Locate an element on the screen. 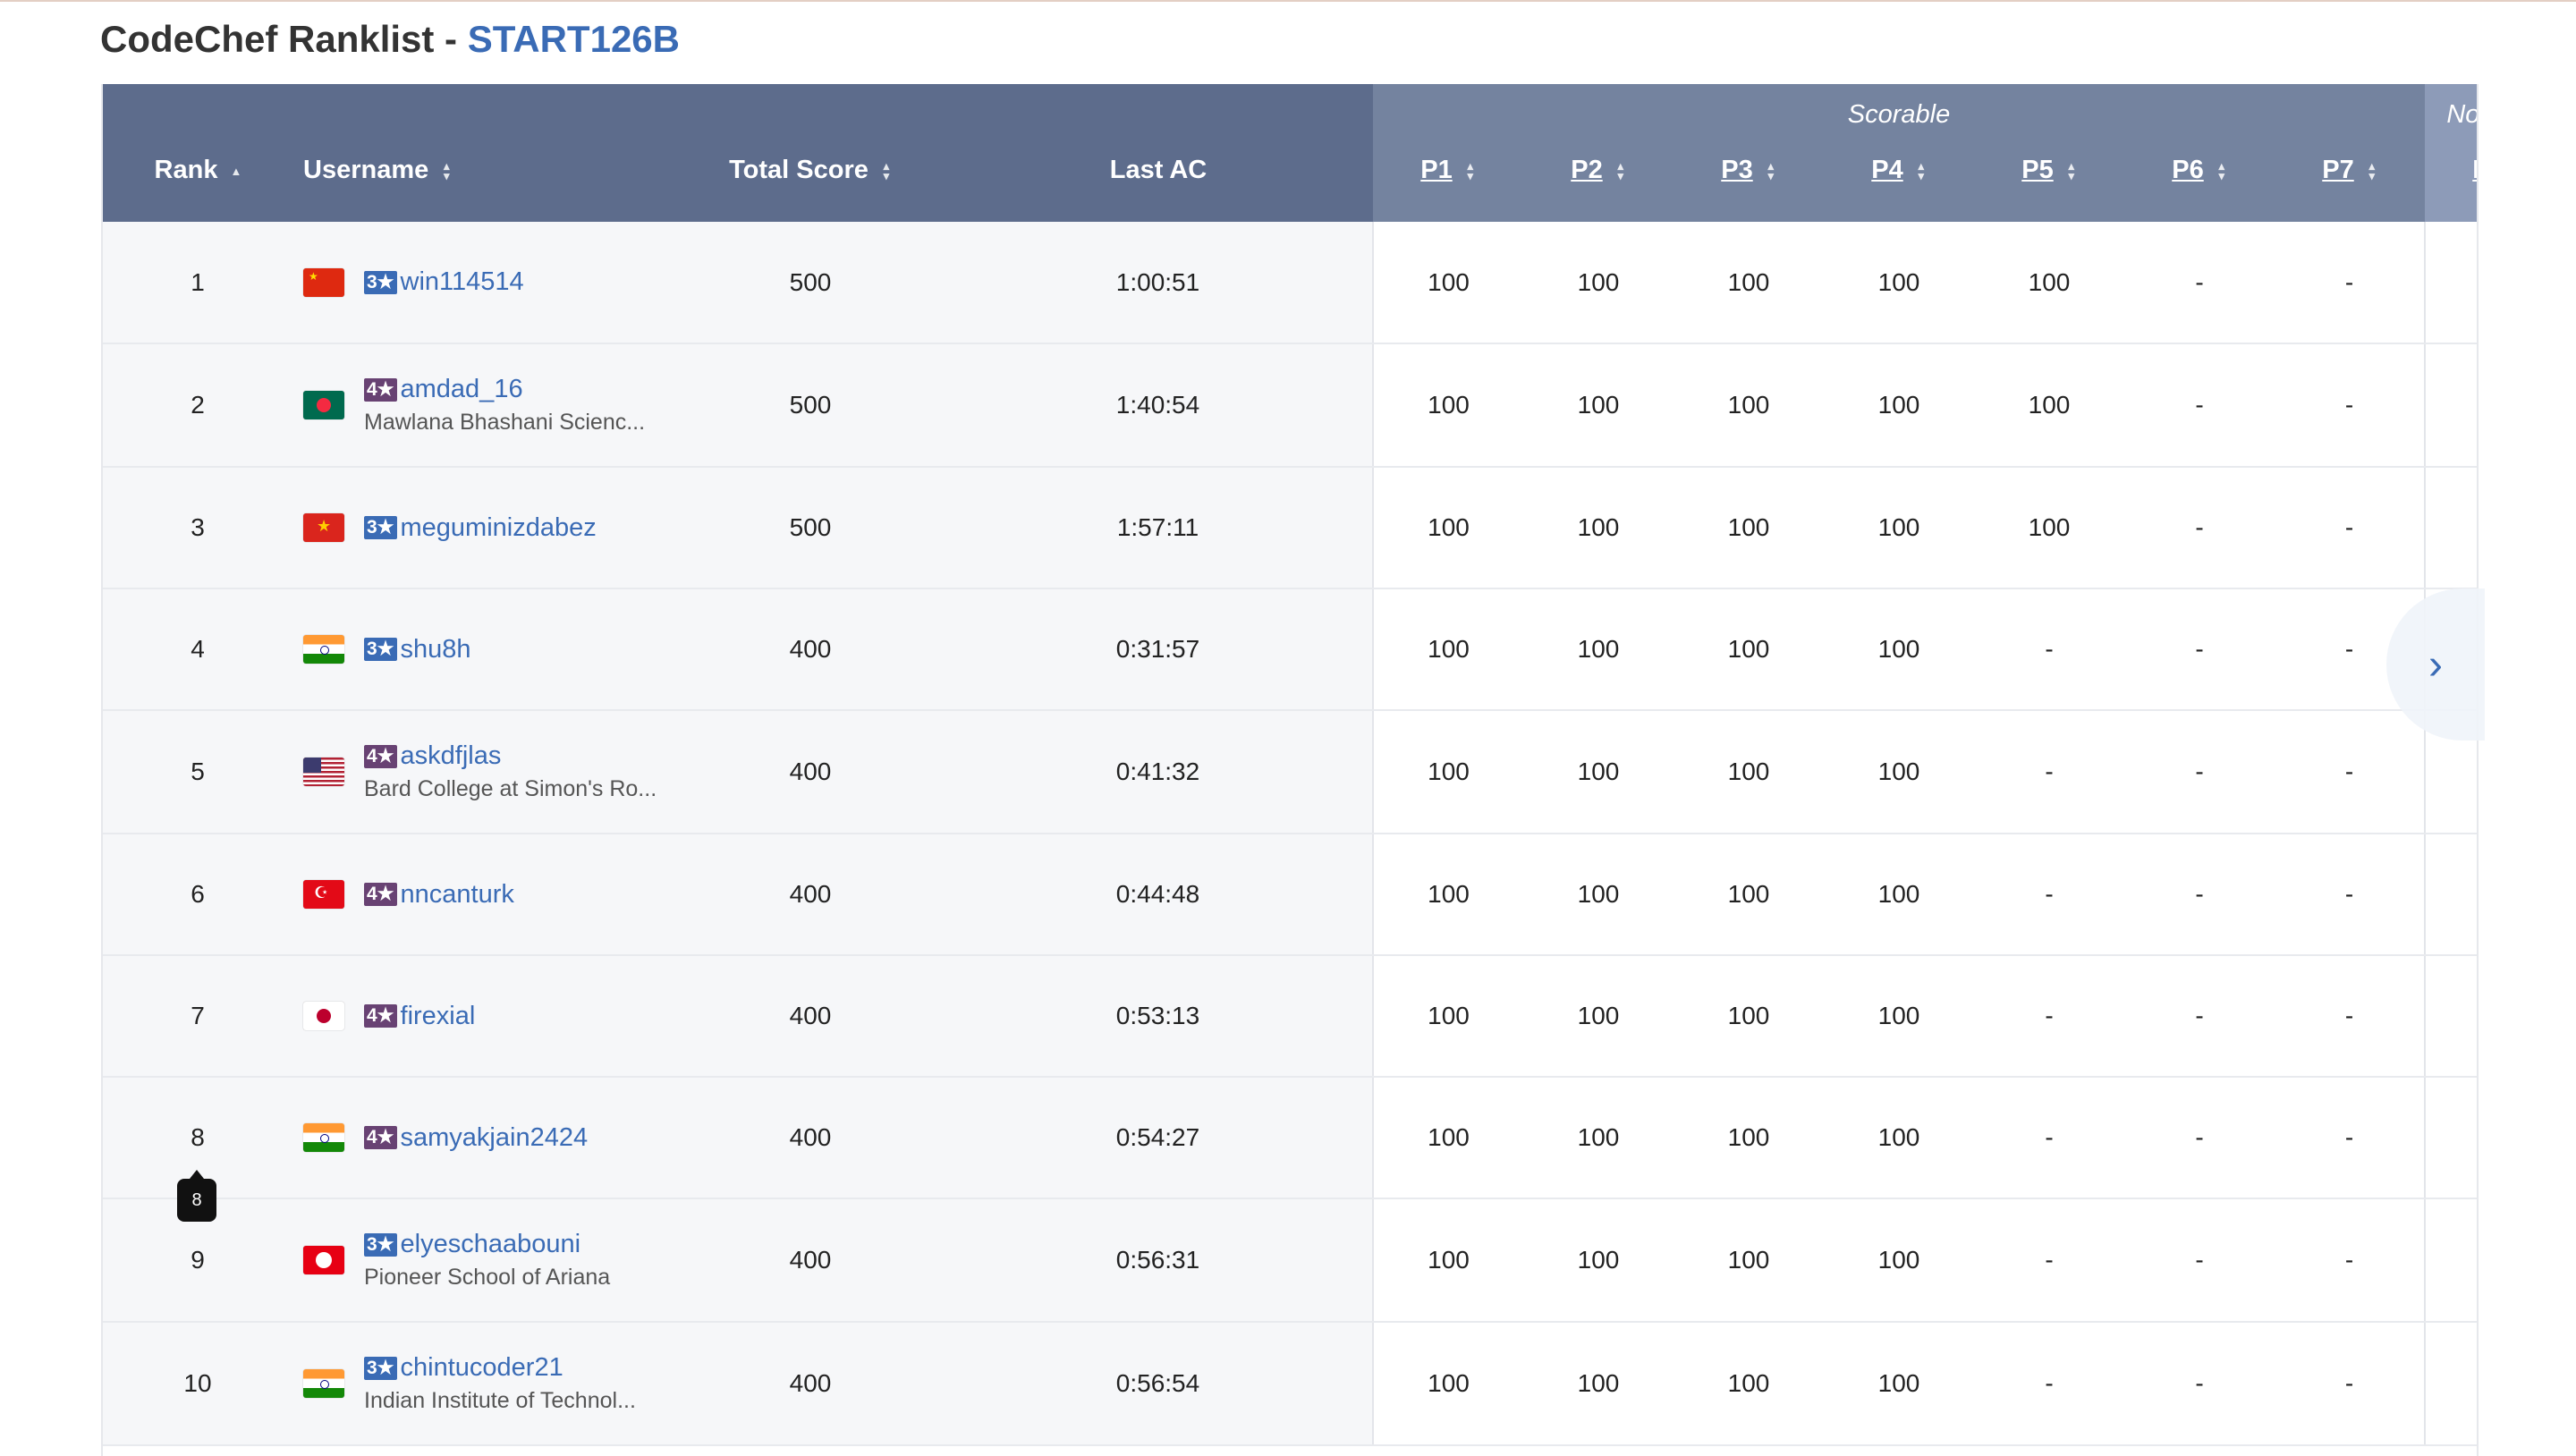 The height and width of the screenshot is (1456, 2576). problem-header-p5: P5 ▴ ▾ is located at coordinates (2049, 153).